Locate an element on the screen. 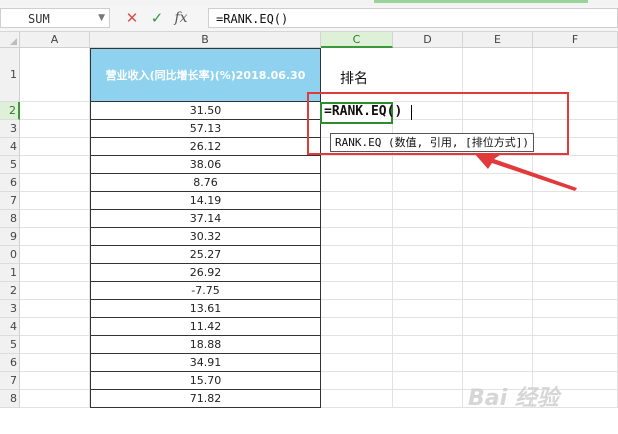 The height and width of the screenshot is (434, 618). cell-b-value: 11.42 is located at coordinates (205, 327).